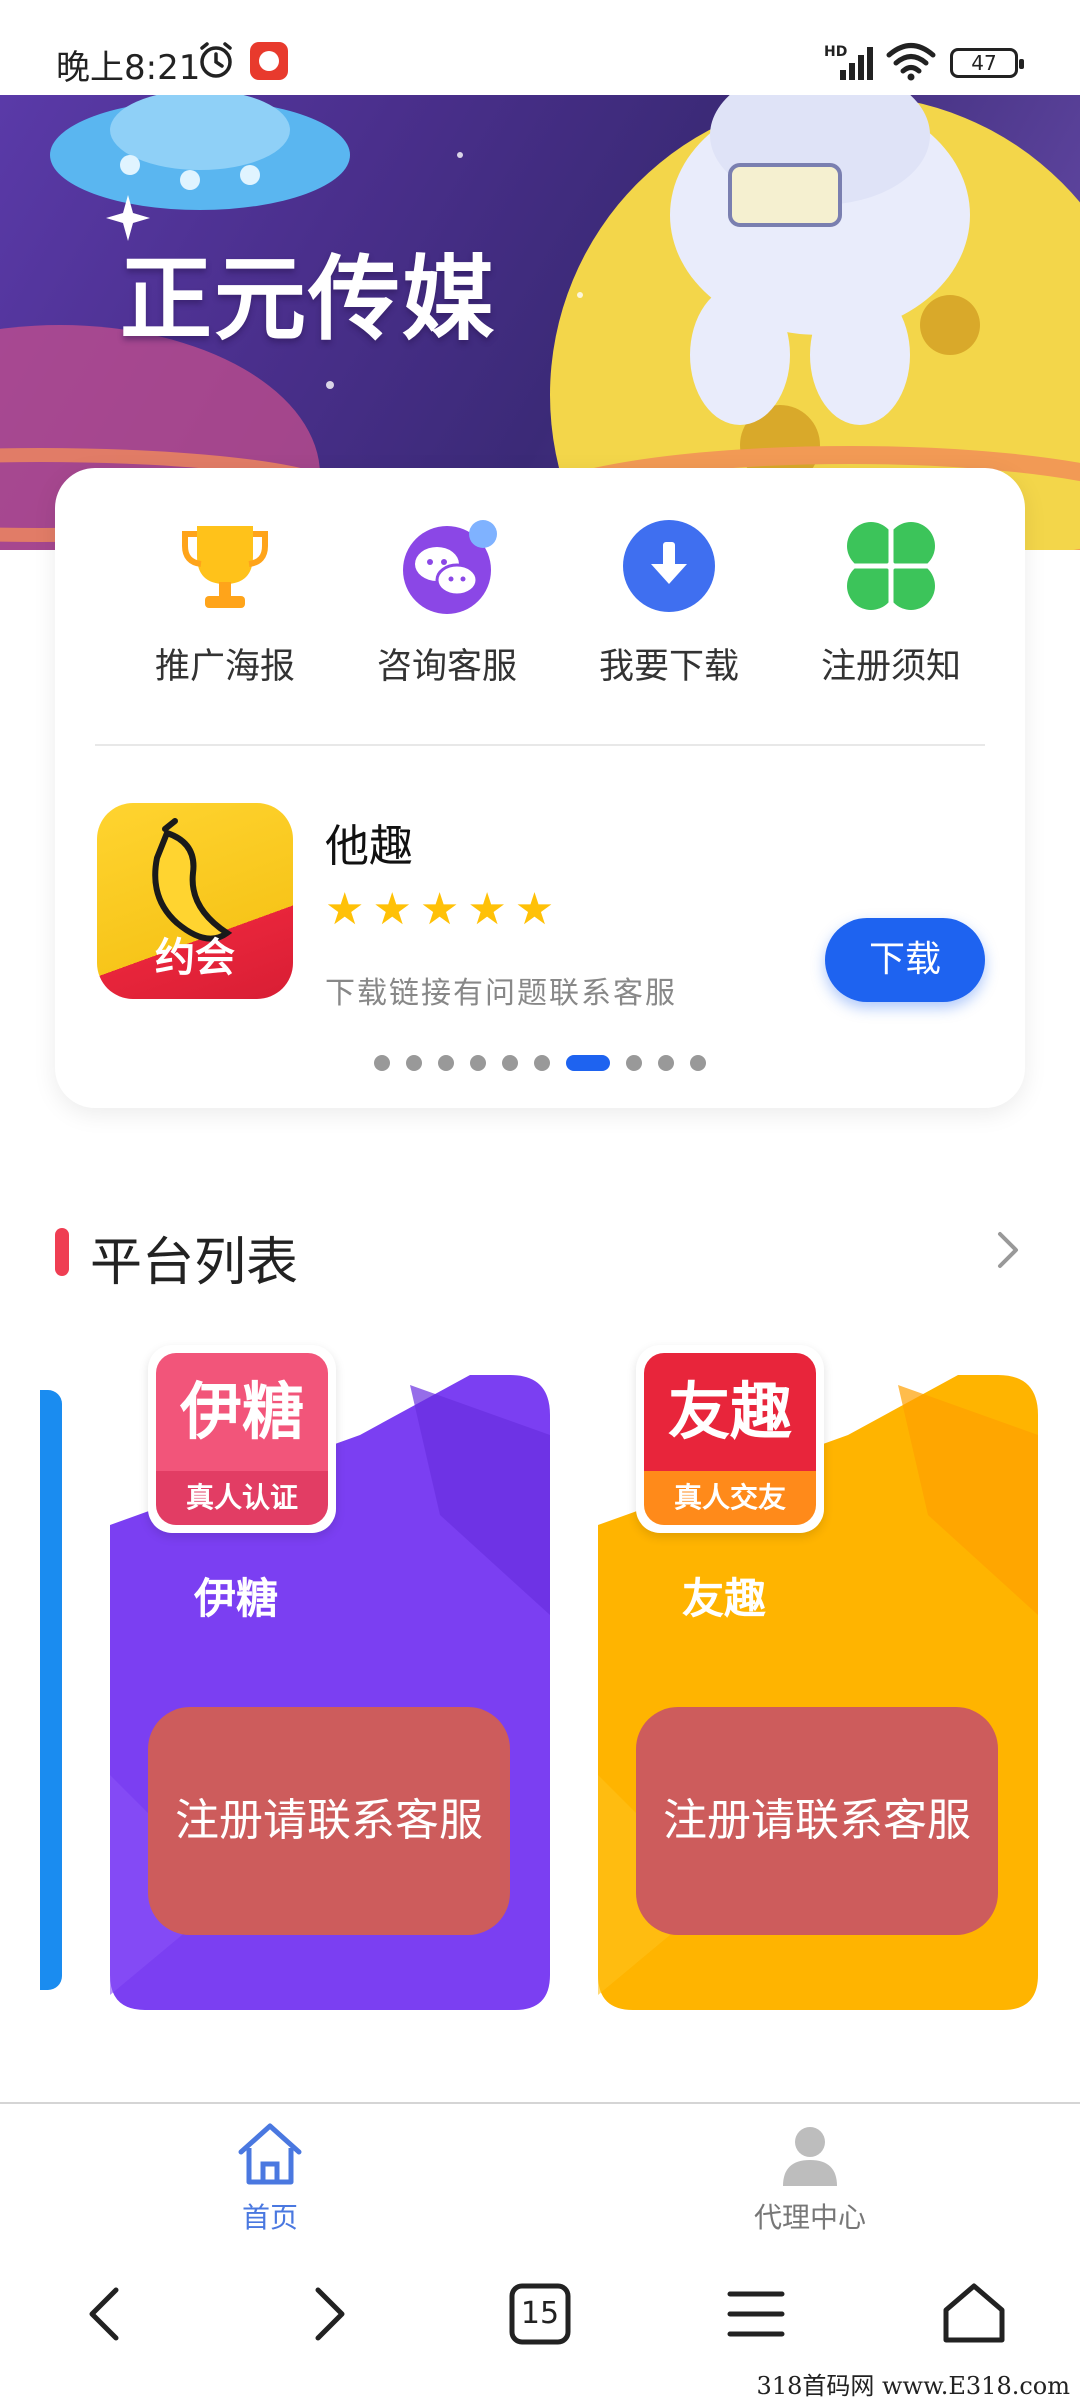 This screenshot has width=1080, height=2400. I want to click on status-time: 晚上8:21, so click(128, 68).